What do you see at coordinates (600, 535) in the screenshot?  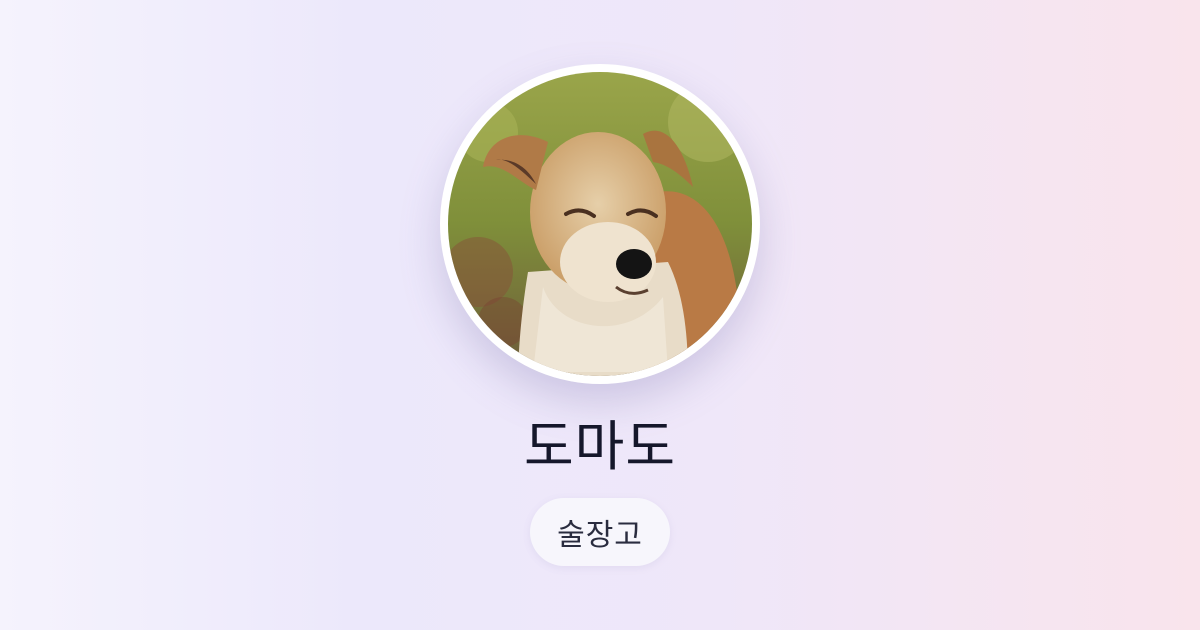 I see `tag-label: 술장고` at bounding box center [600, 535].